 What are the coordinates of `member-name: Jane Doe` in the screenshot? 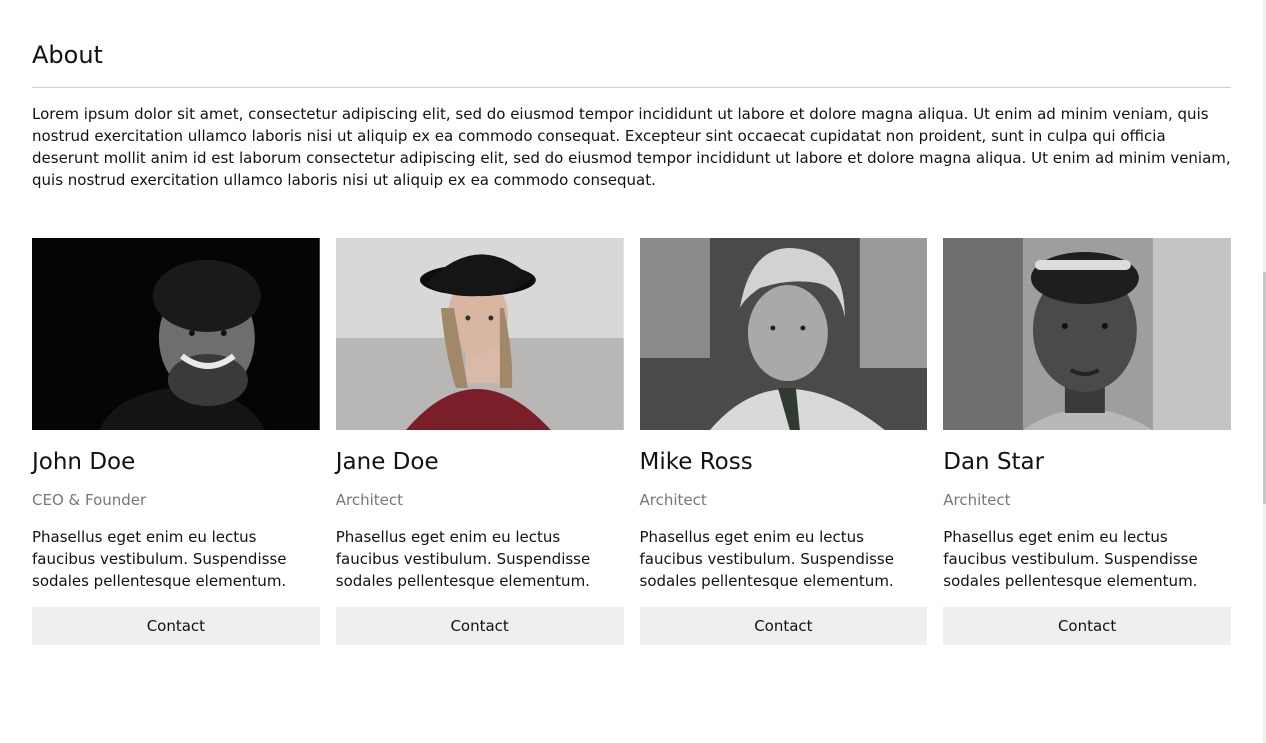 It's located at (387, 462).